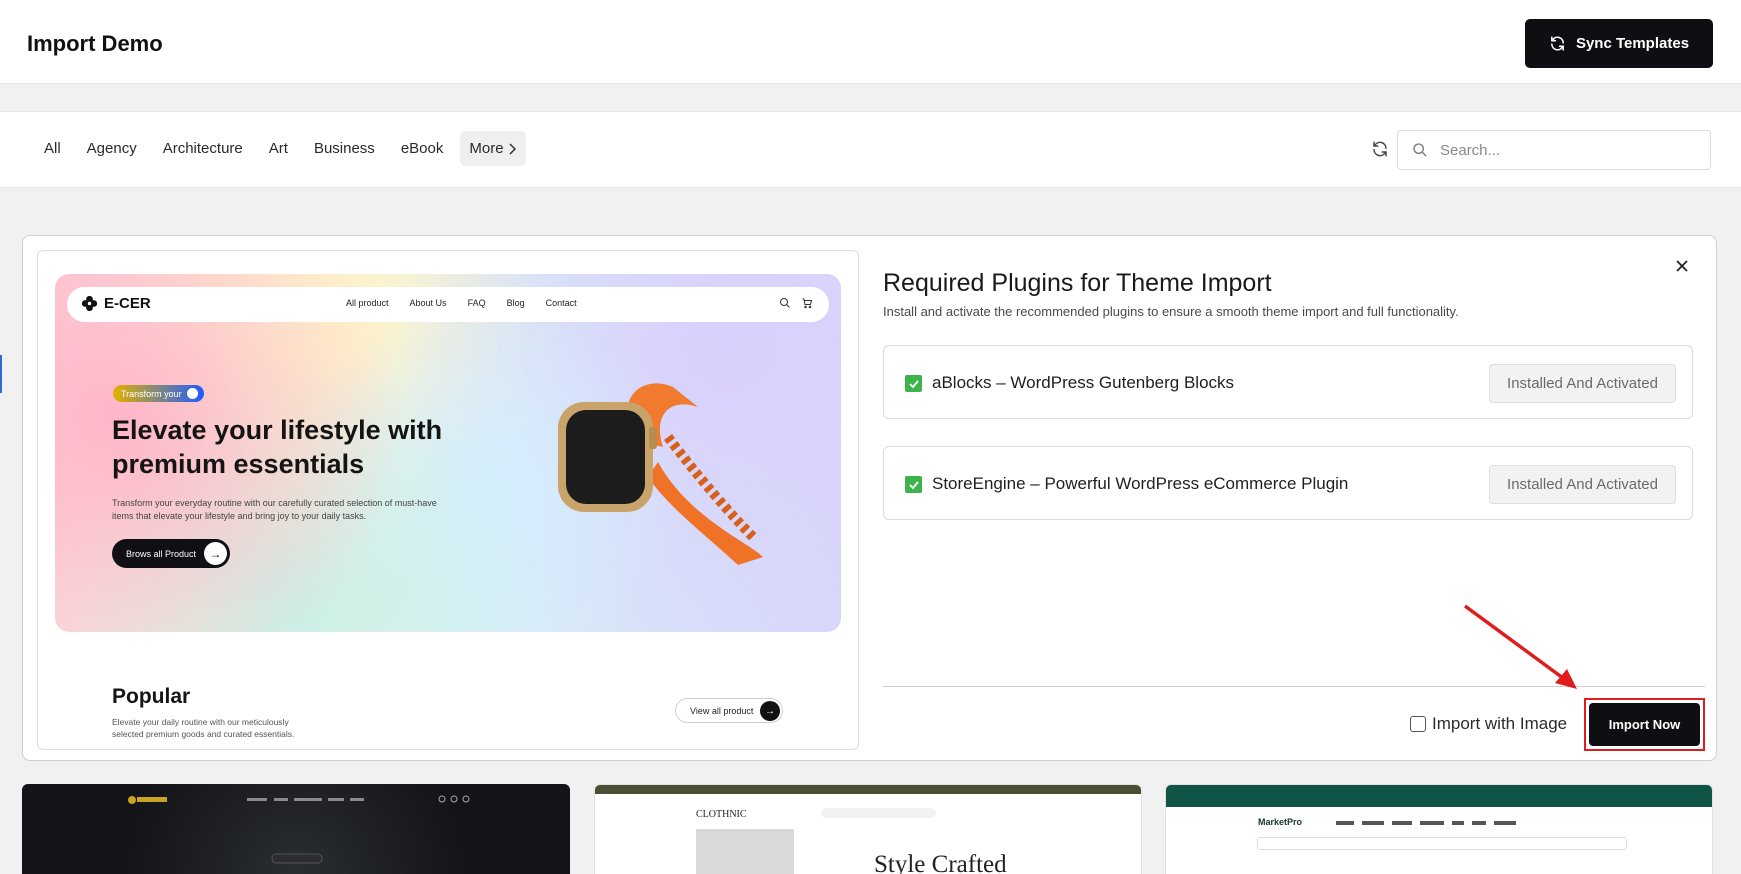 The width and height of the screenshot is (1741, 874). Describe the element at coordinates (878, 813) in the screenshot. I see `clothnic-nav` at that location.